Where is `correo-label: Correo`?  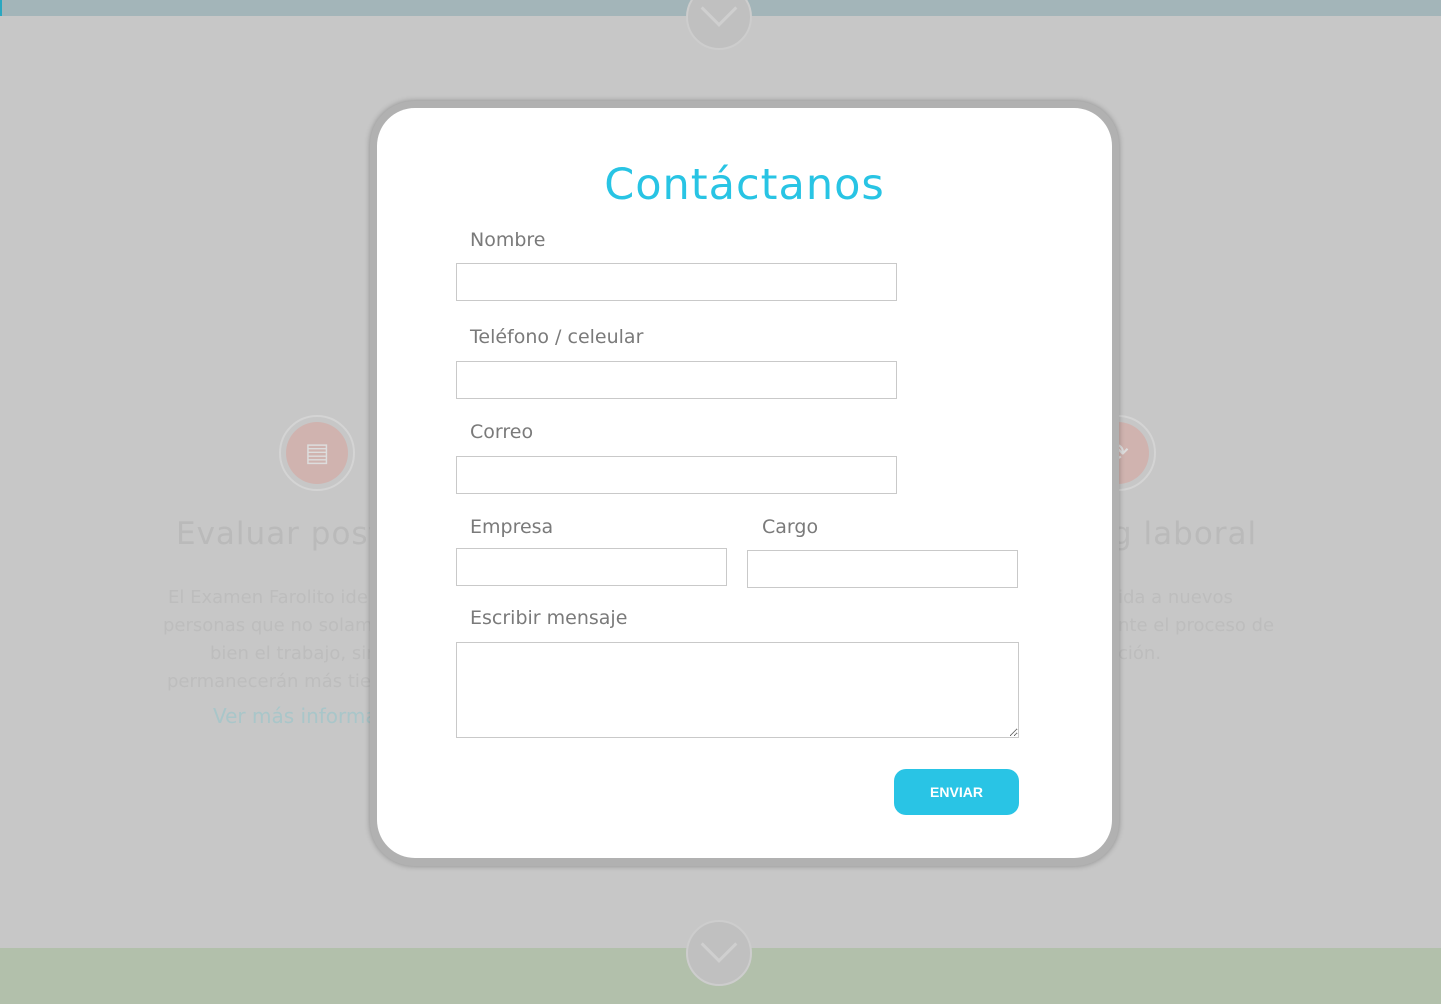
correo-label: Correo is located at coordinates (502, 432).